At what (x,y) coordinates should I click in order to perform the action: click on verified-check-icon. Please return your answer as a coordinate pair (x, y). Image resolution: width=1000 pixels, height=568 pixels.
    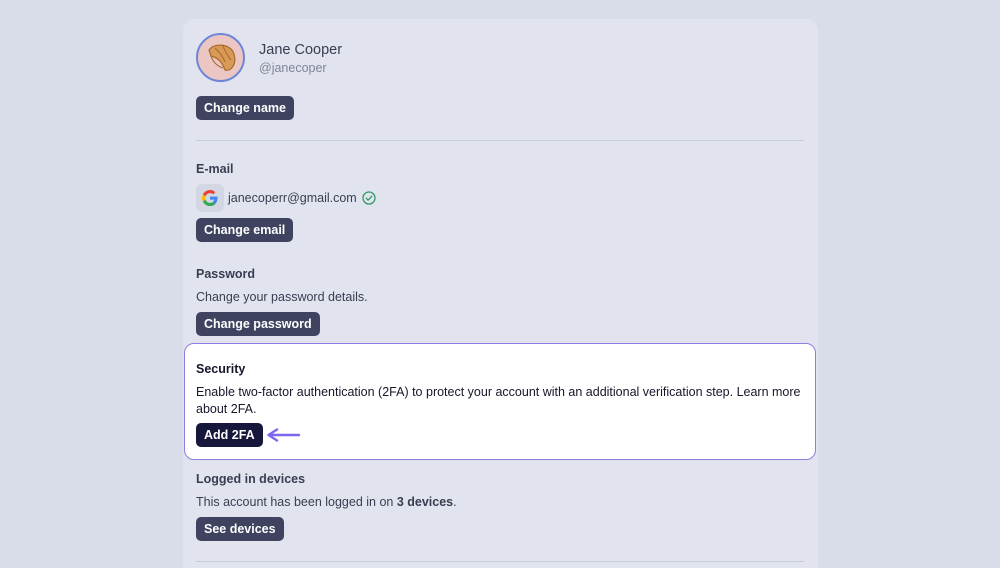
    Looking at the image, I should click on (369, 198).